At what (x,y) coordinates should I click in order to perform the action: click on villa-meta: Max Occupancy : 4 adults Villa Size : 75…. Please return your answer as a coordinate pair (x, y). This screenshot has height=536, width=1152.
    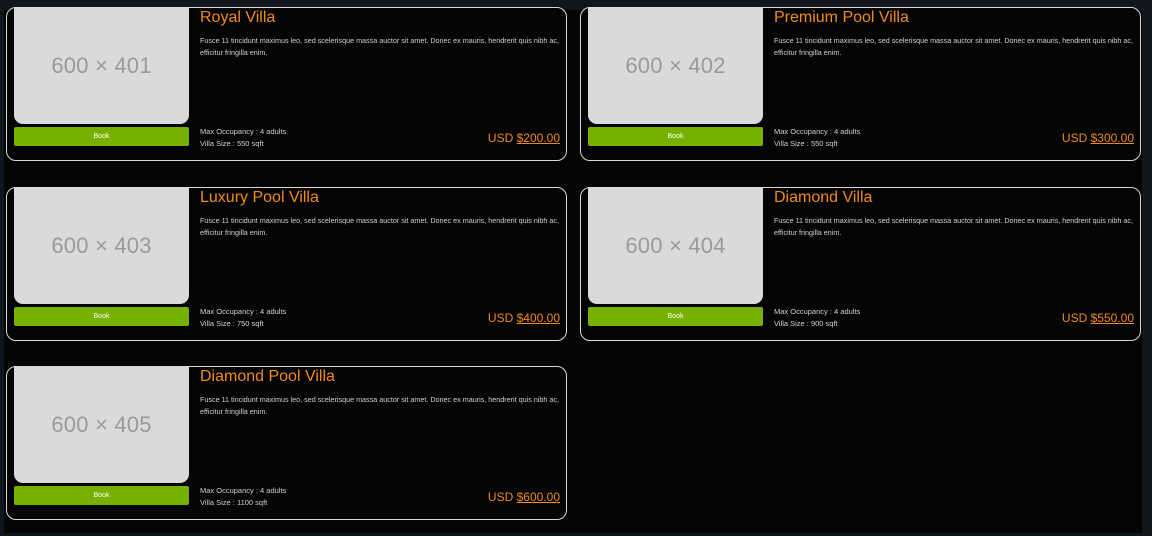
    Looking at the image, I should click on (243, 318).